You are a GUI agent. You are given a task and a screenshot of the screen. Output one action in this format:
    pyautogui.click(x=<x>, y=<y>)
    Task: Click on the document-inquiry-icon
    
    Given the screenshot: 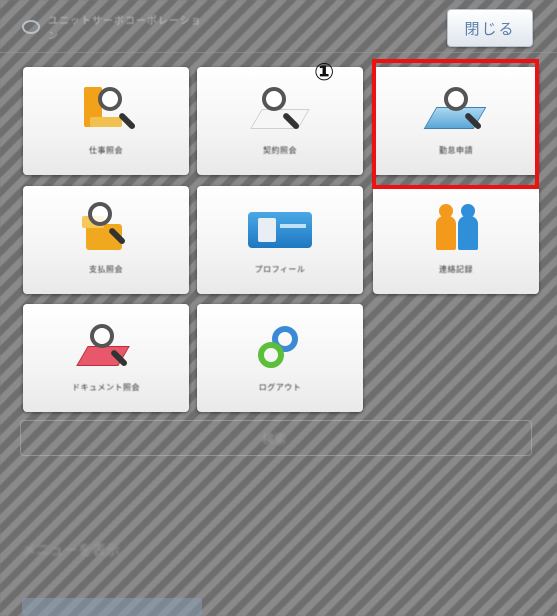 What is the action you would take?
    pyautogui.click(x=105, y=348)
    